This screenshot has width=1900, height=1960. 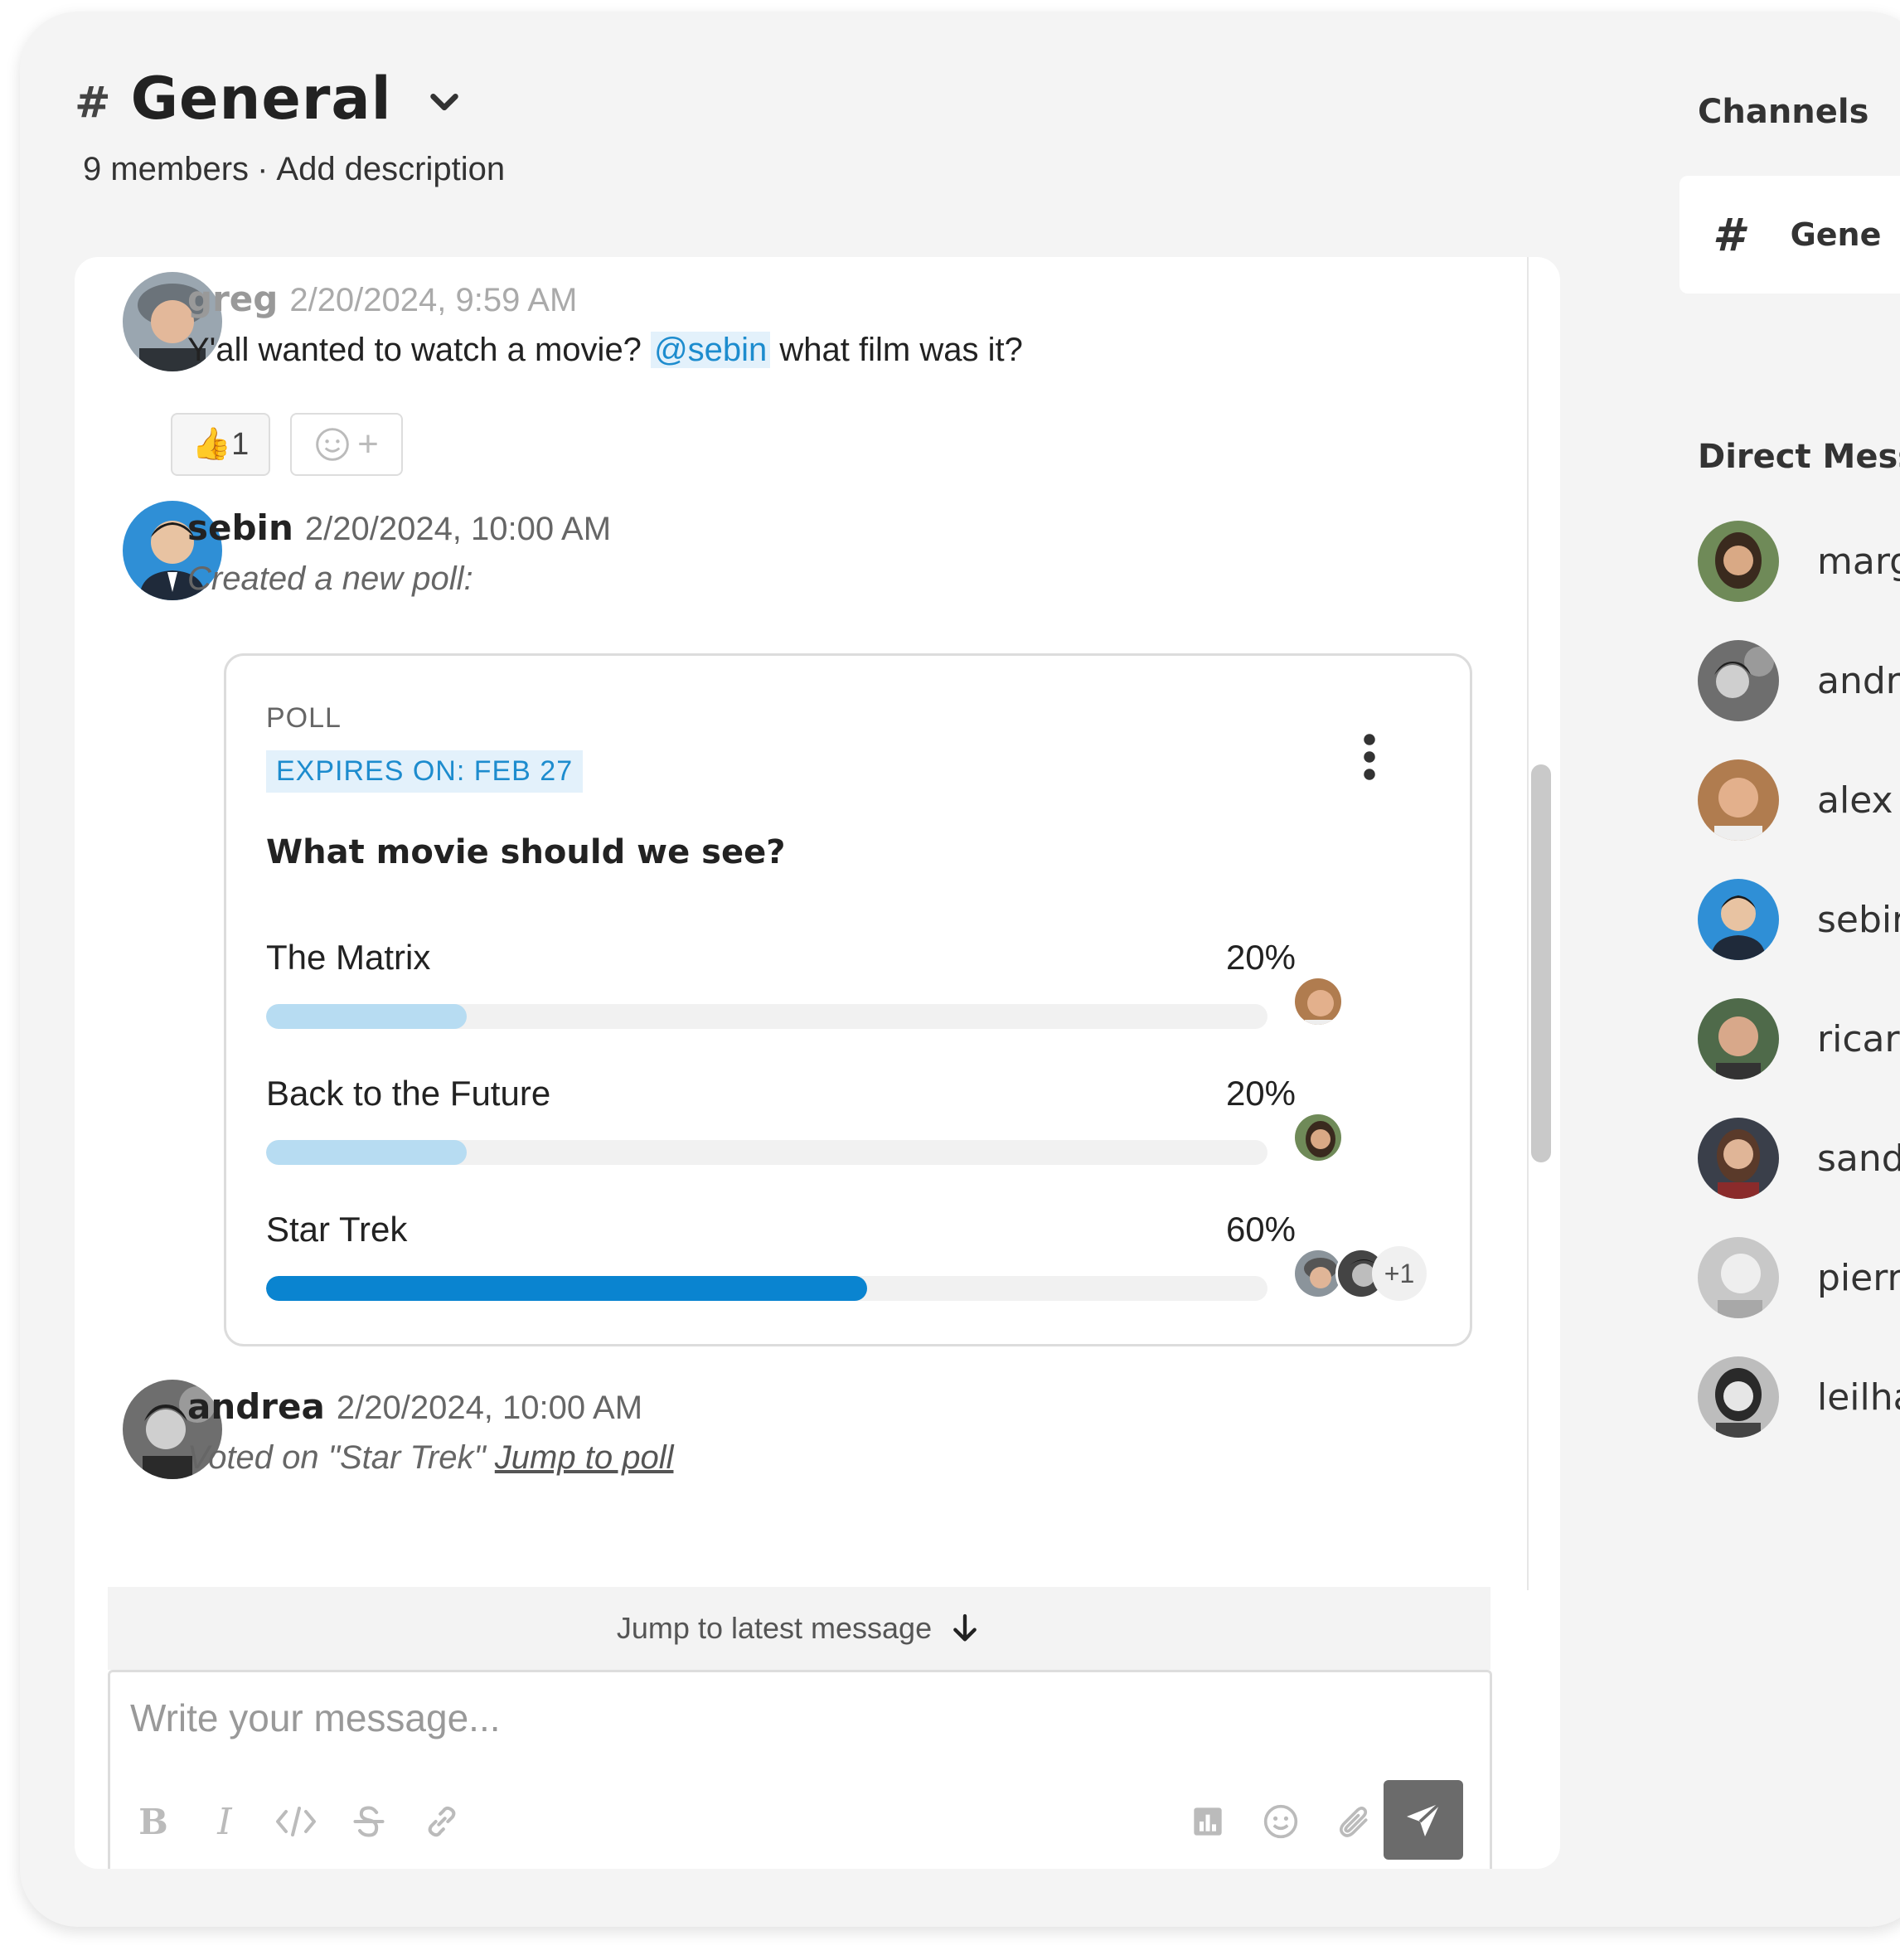 I want to click on message-header: andrea 2/20/2024, 10:00 AM, so click(x=414, y=1406).